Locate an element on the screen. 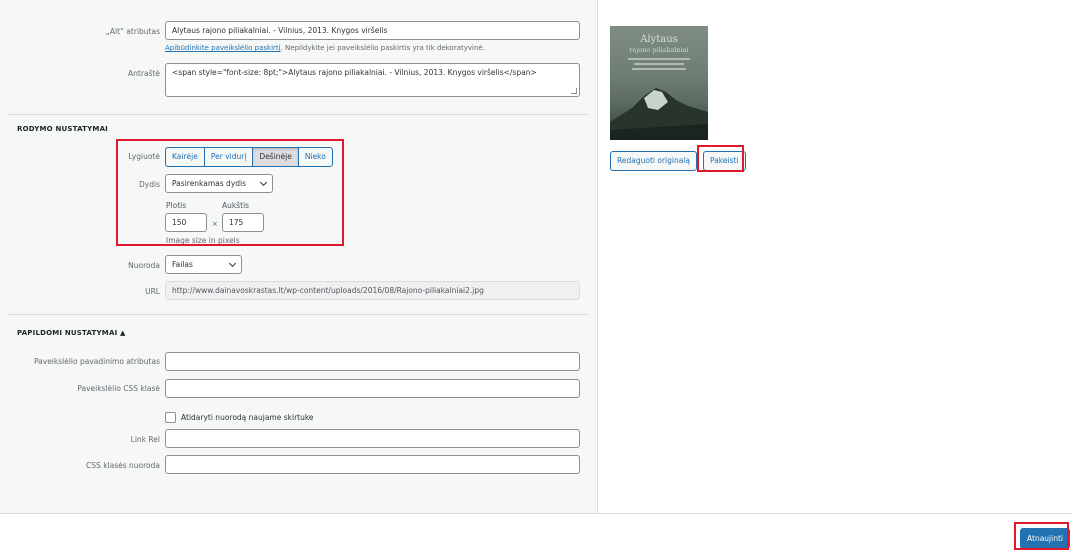 Image resolution: width=1072 pixels, height=552 pixels. image-title-input is located at coordinates (372, 361).